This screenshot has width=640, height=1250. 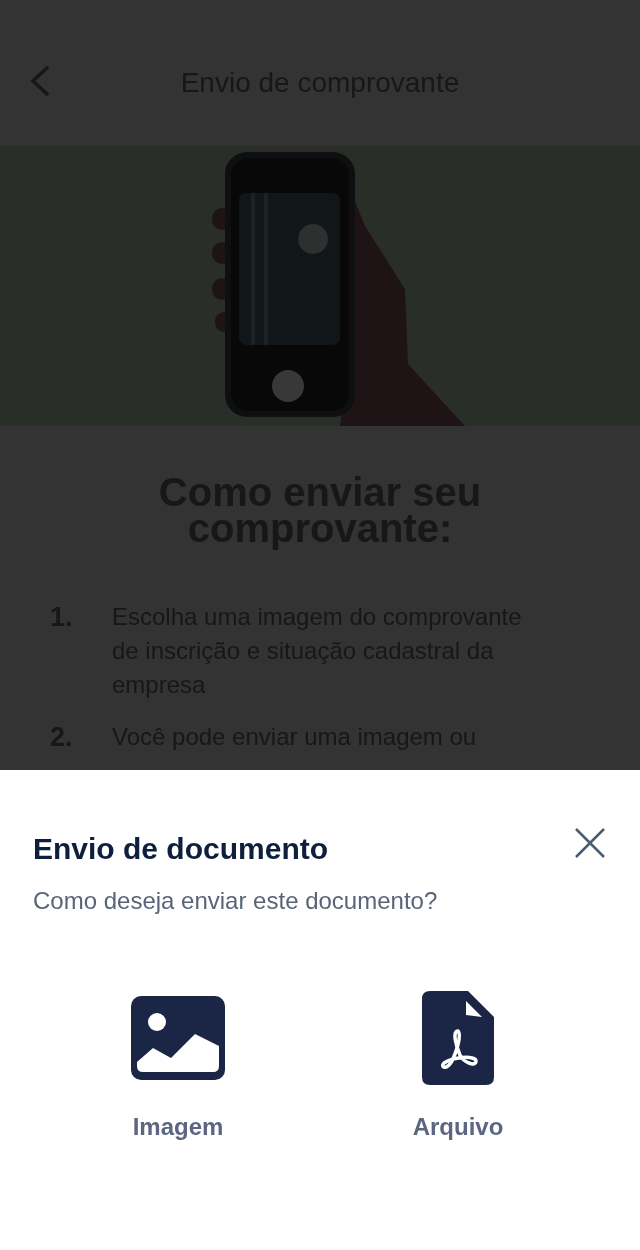 I want to click on close-button, so click(x=590, y=843).